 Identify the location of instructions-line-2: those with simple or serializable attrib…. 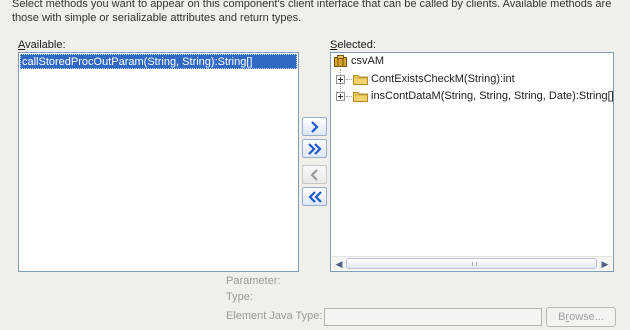
(157, 18).